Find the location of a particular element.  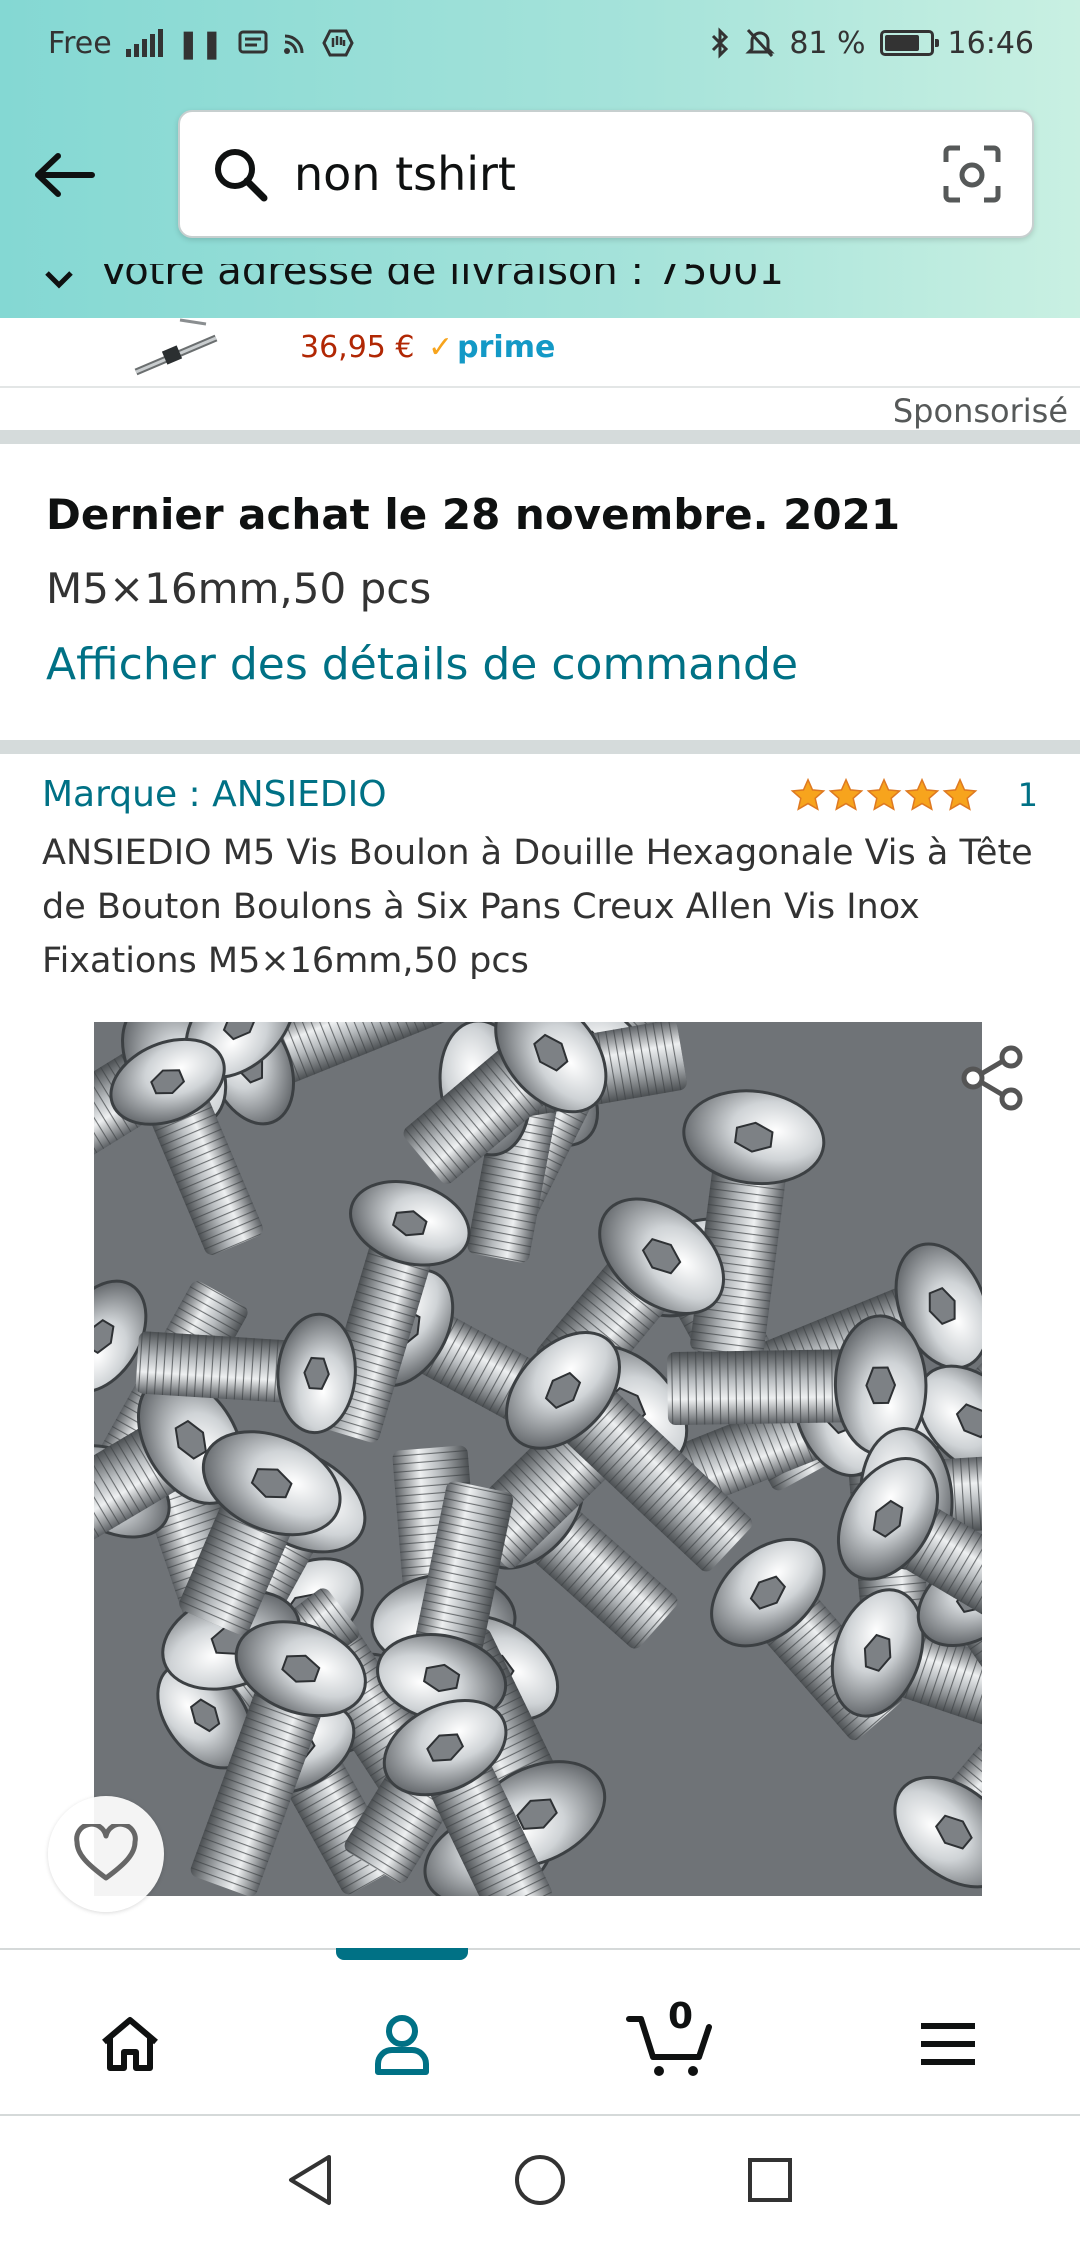

system-back-button is located at coordinates (310, 2180).